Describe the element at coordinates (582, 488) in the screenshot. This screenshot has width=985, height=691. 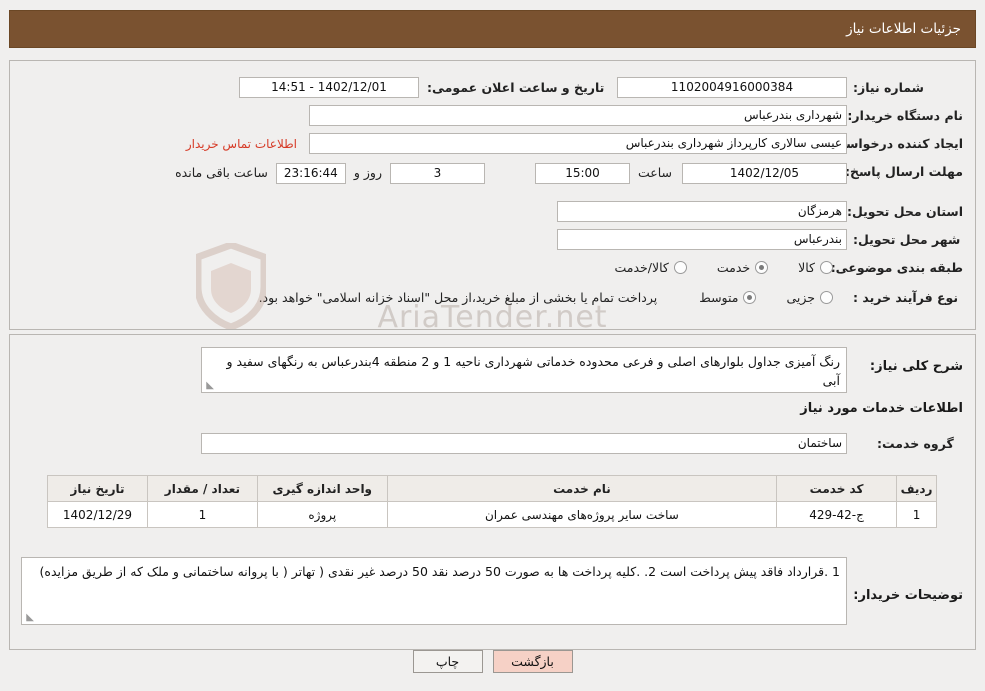
I see `th-name: نام خدمت` at that location.